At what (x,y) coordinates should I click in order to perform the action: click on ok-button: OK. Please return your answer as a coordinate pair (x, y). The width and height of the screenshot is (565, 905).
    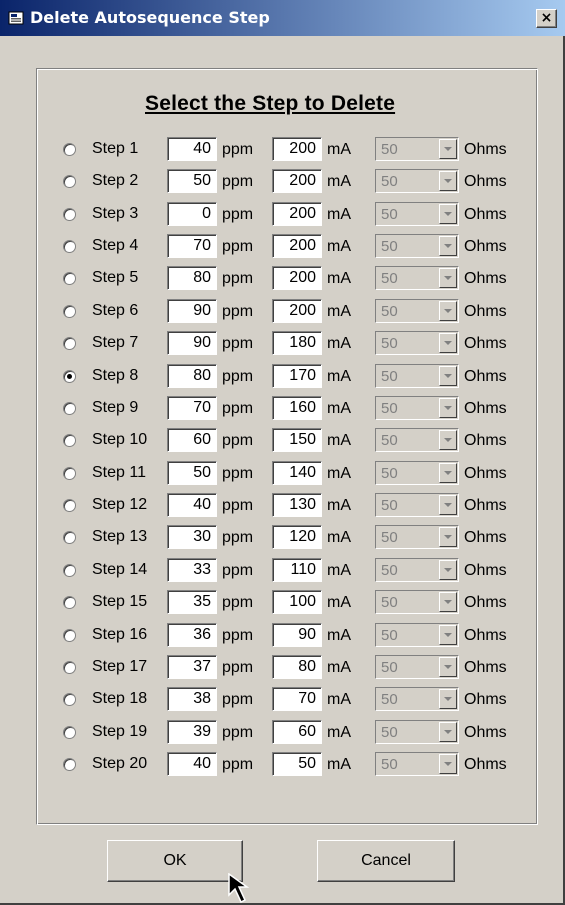
    Looking at the image, I should click on (175, 861).